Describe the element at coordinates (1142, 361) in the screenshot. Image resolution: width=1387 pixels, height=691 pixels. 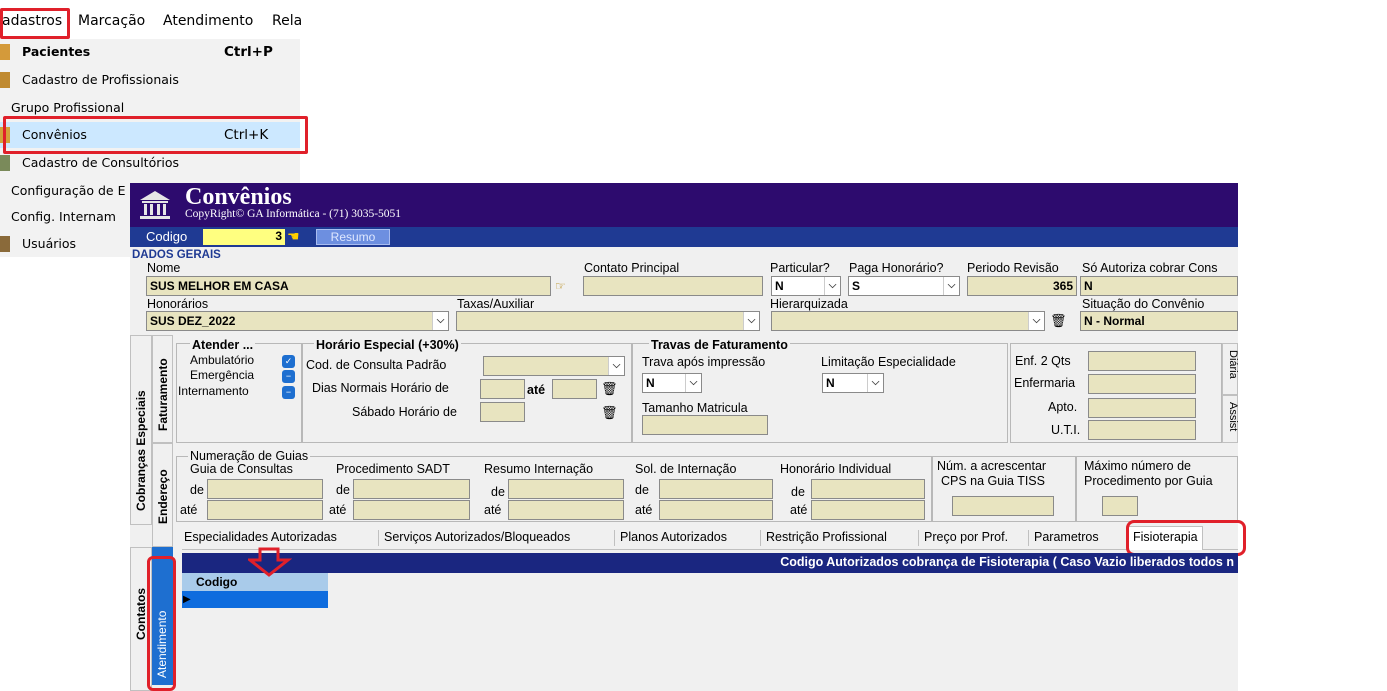
I see `enf2-field` at that location.